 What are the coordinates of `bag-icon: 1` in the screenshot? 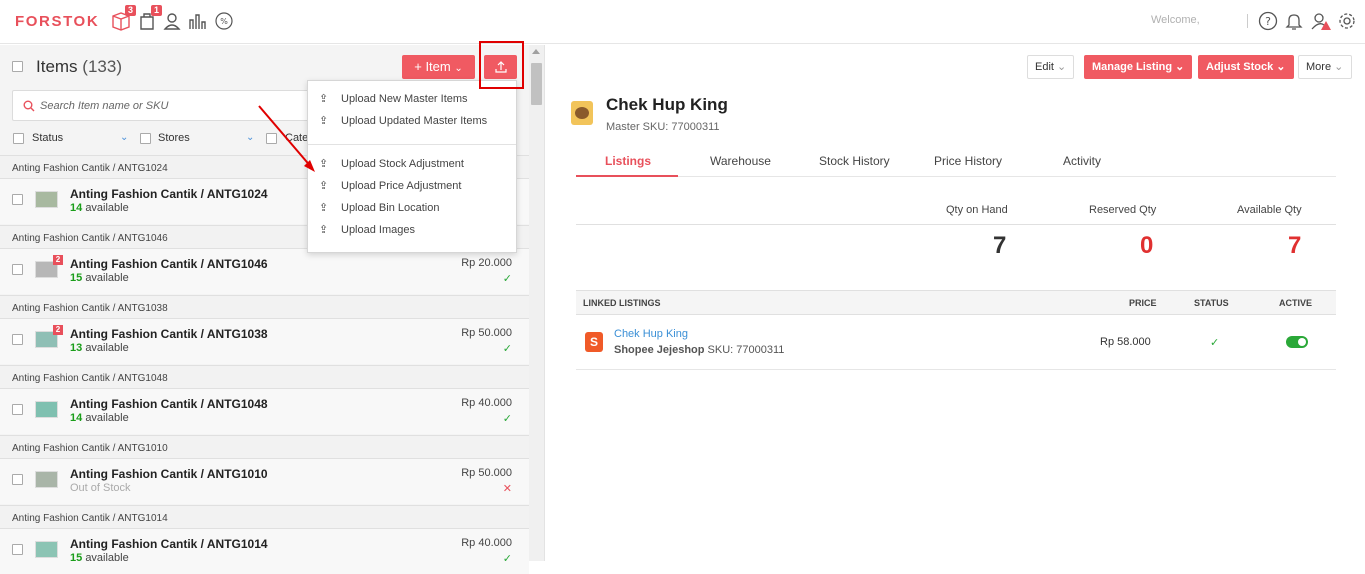 It's located at (149, 18).